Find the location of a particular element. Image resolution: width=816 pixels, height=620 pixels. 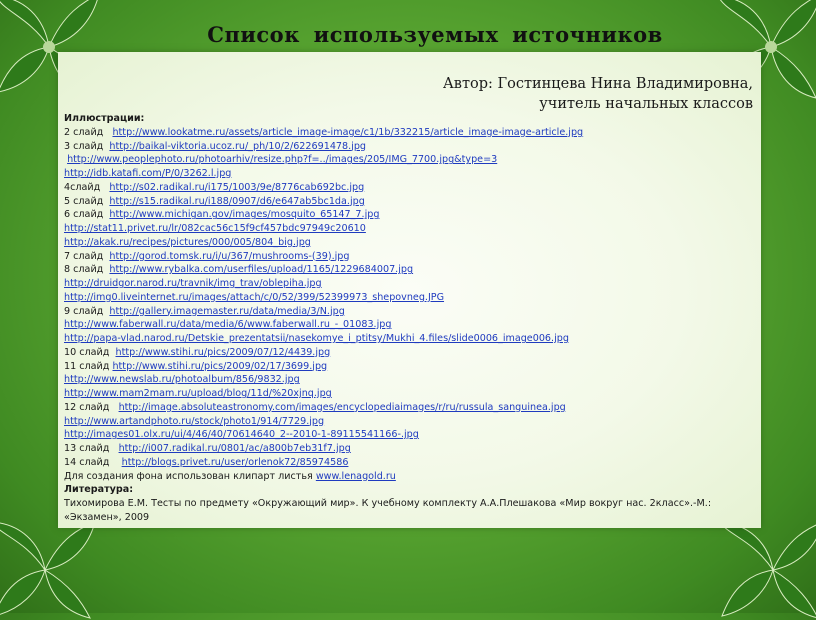

slide-label: 10 слайд is located at coordinates (90, 352).